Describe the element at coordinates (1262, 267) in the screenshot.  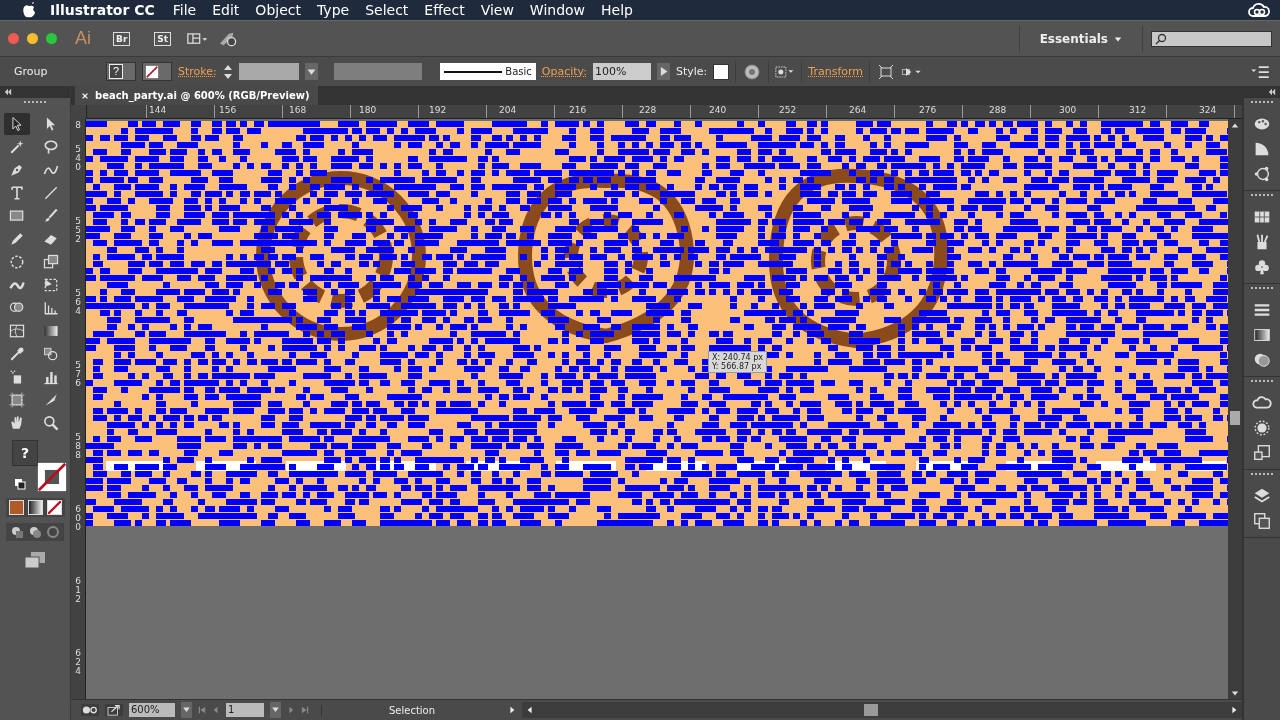
I see `club-icon` at that location.